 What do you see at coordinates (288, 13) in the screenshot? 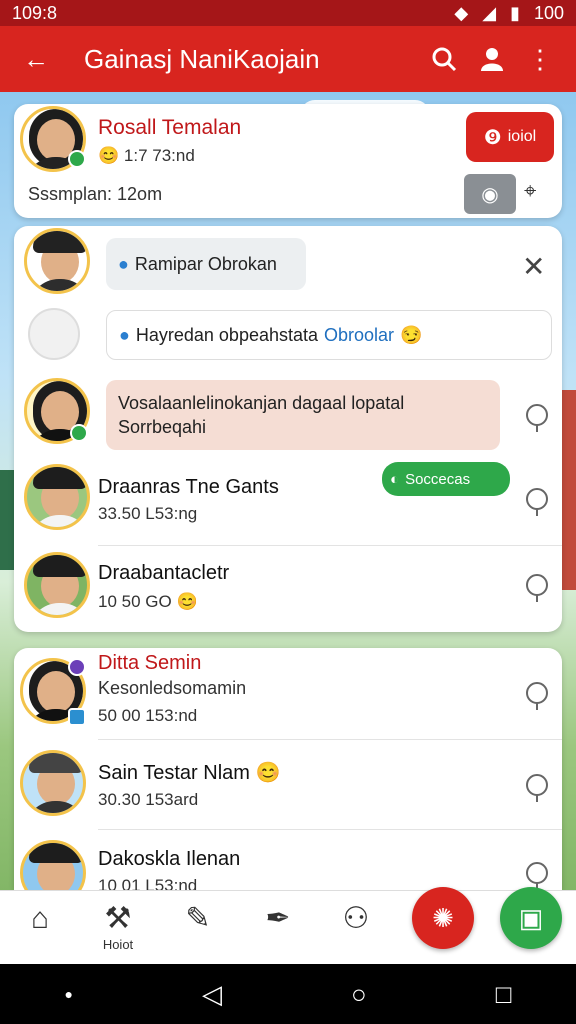
I see `status-bar: 109:8 ◆ ◢ ▮ 100` at bounding box center [288, 13].